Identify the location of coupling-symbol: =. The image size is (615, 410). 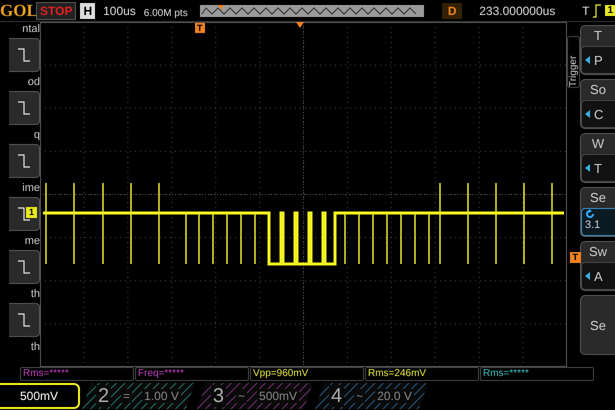
(126, 396).